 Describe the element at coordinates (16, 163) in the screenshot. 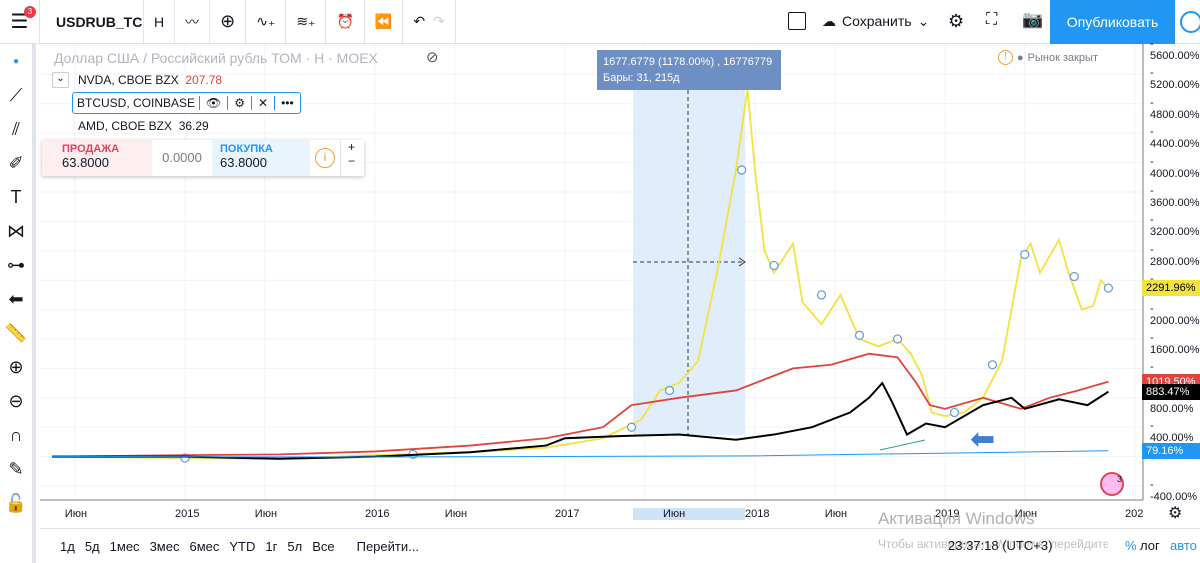

I see `brush-icon: ✐` at that location.